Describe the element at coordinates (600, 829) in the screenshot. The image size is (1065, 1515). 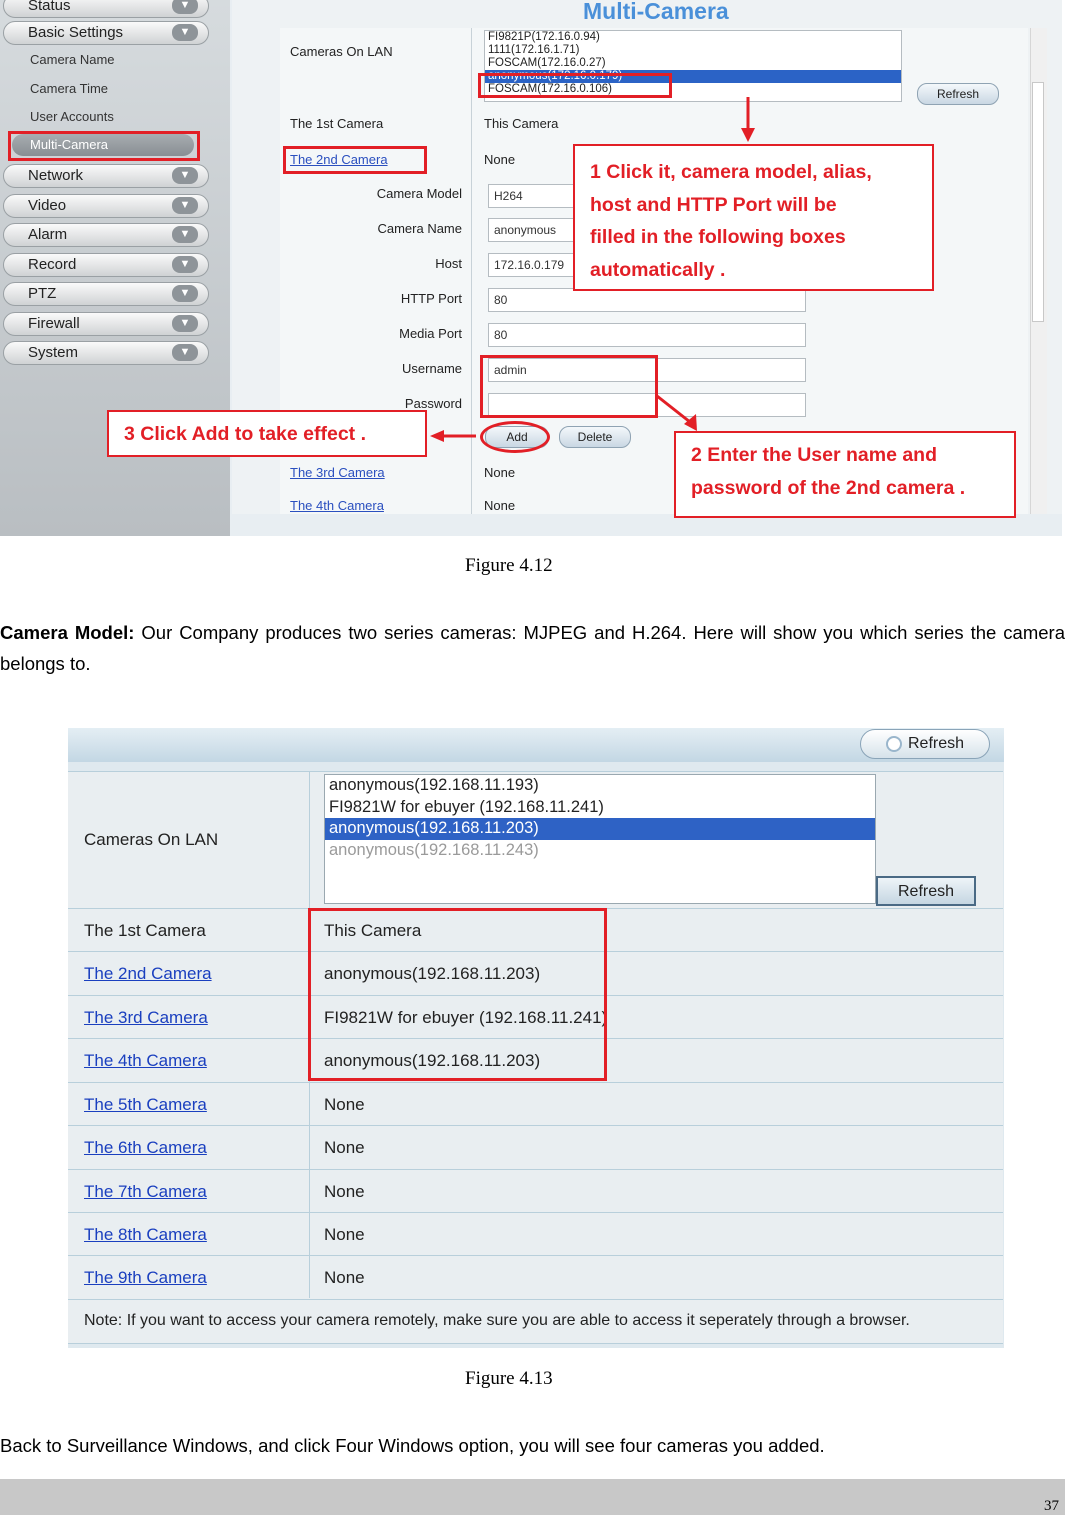
I see `list-item-selected: anonymous(192.168.11.203)` at that location.